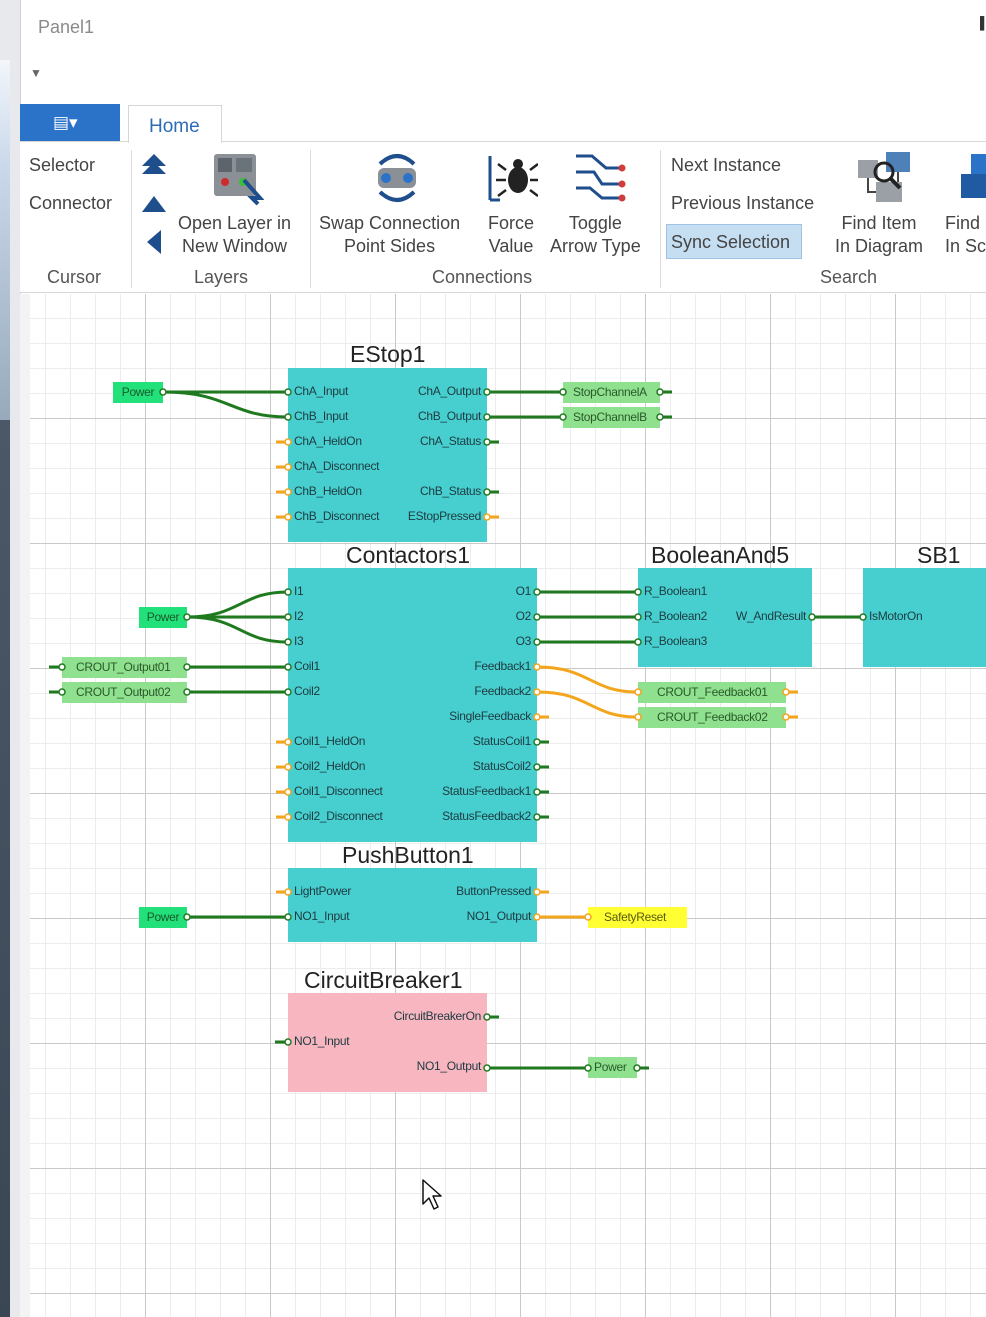 The image size is (986, 1317). I want to click on estop-input-port: ChA_HeldOn, so click(328, 441).